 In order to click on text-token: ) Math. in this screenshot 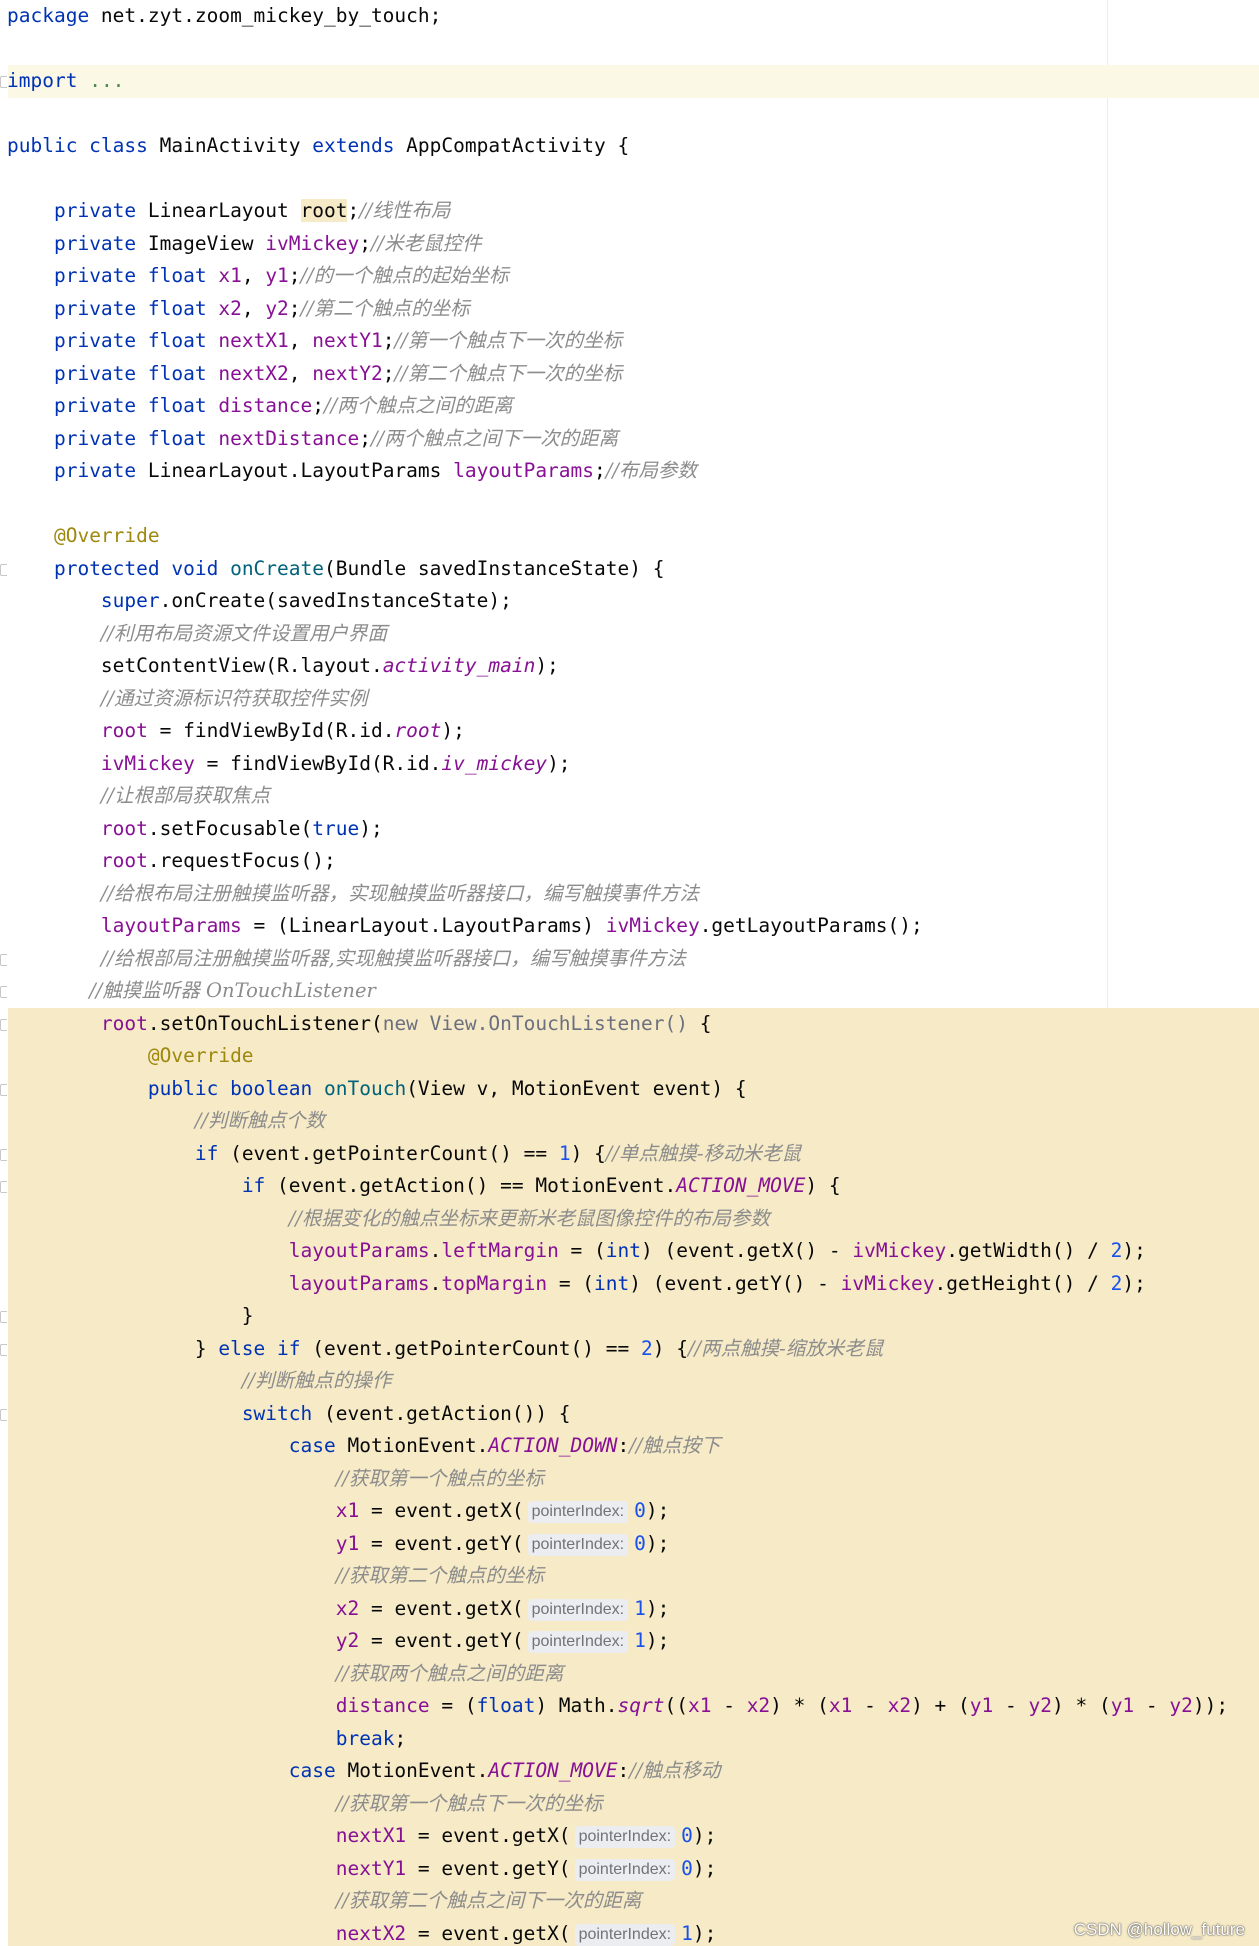, I will do `click(576, 1705)`.